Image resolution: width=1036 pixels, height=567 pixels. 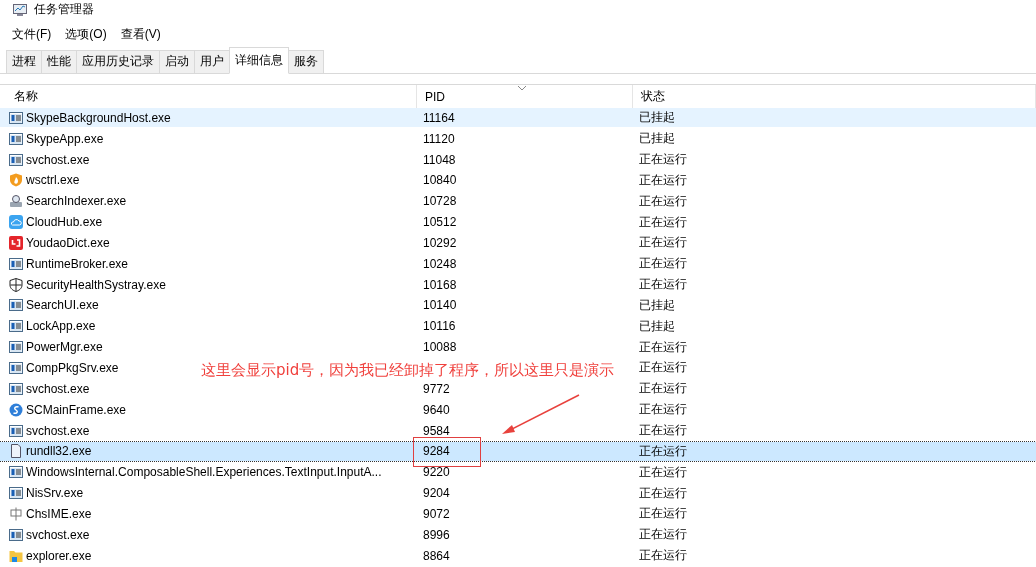 I want to click on flame-shield-icon, so click(x=16, y=180).